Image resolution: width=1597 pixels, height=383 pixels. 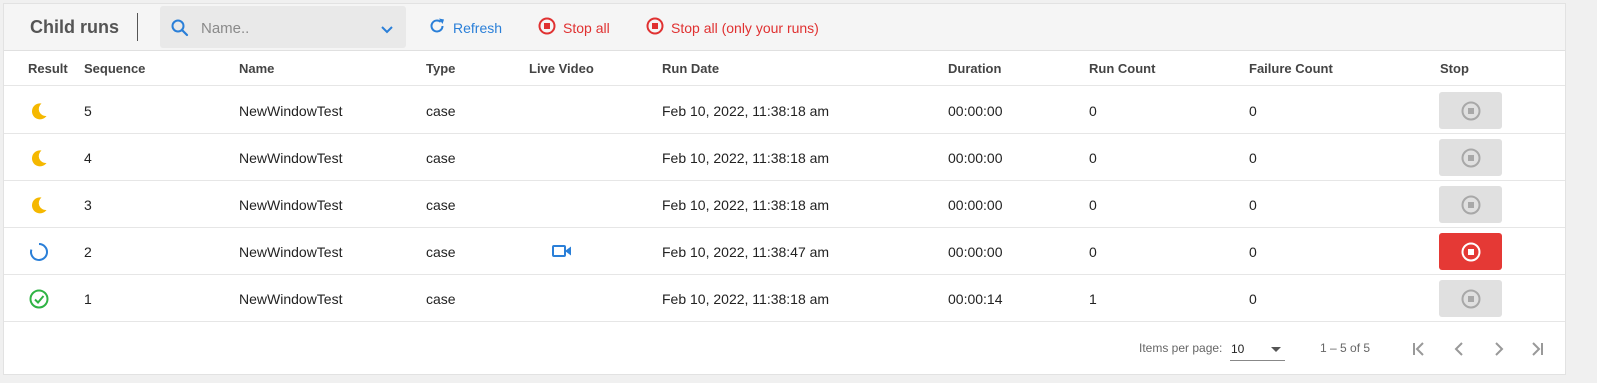 I want to click on success-check-icon, so click(x=39, y=301).